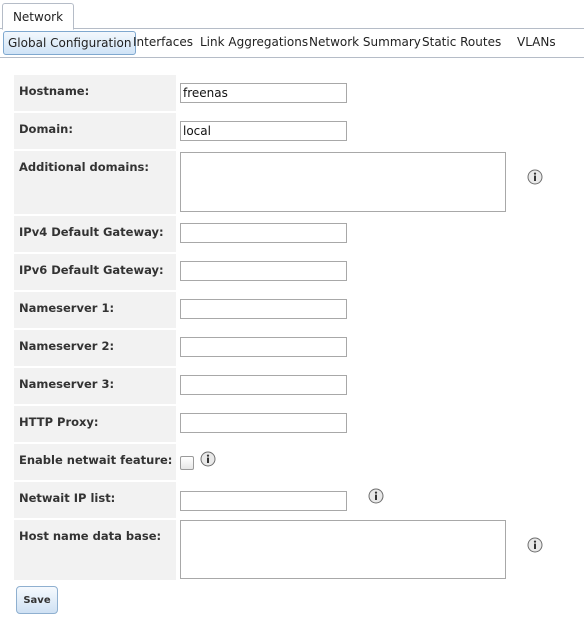 This screenshot has width=584, height=629. I want to click on ipv6-gateway-label: IPv6 Default Gateway:, so click(95, 272).